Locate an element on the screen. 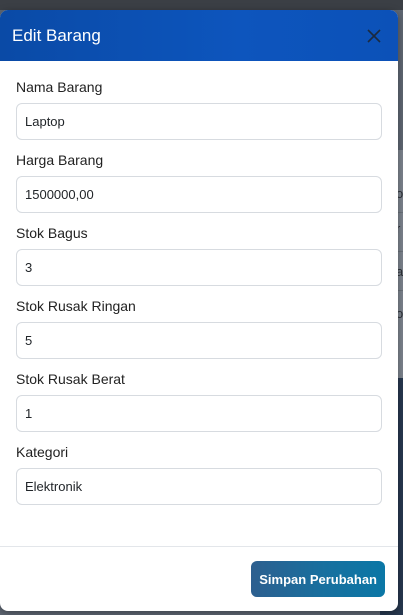 Image resolution: width=403 pixels, height=615 pixels. stock-good-input is located at coordinates (199, 267).